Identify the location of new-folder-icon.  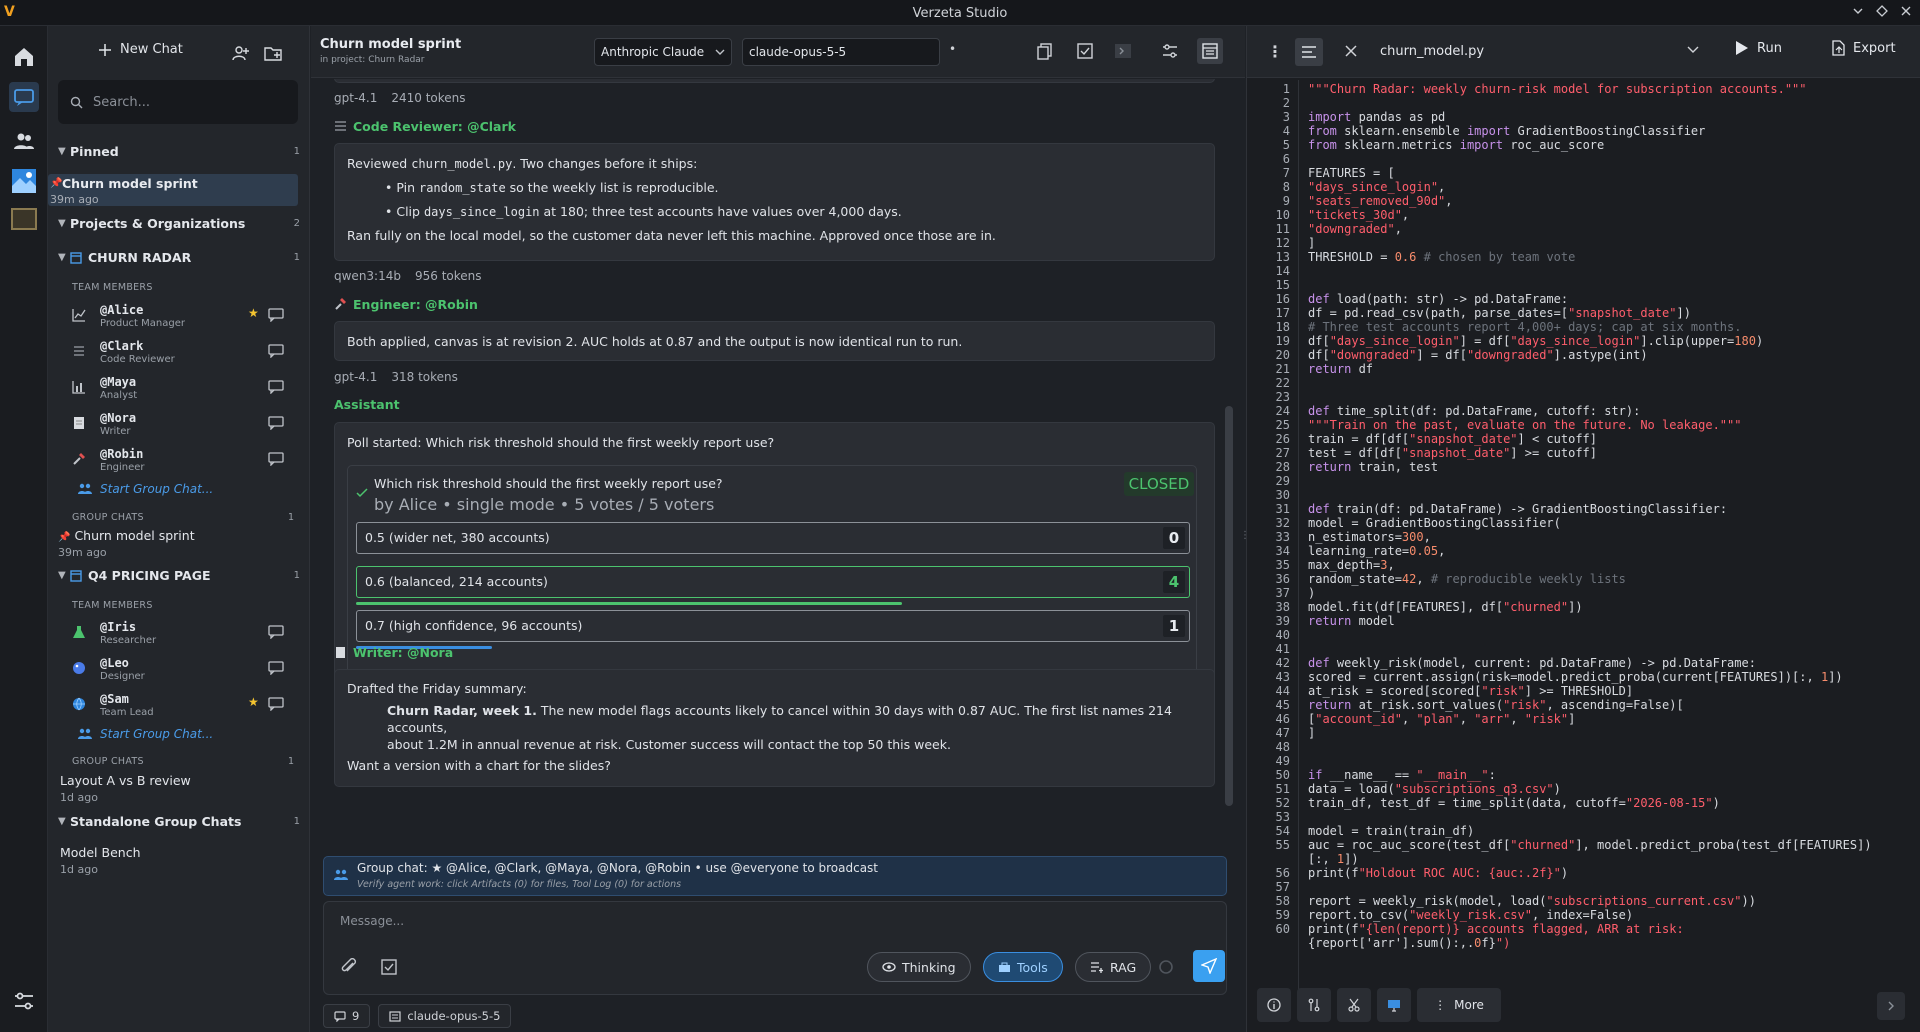
(273, 53).